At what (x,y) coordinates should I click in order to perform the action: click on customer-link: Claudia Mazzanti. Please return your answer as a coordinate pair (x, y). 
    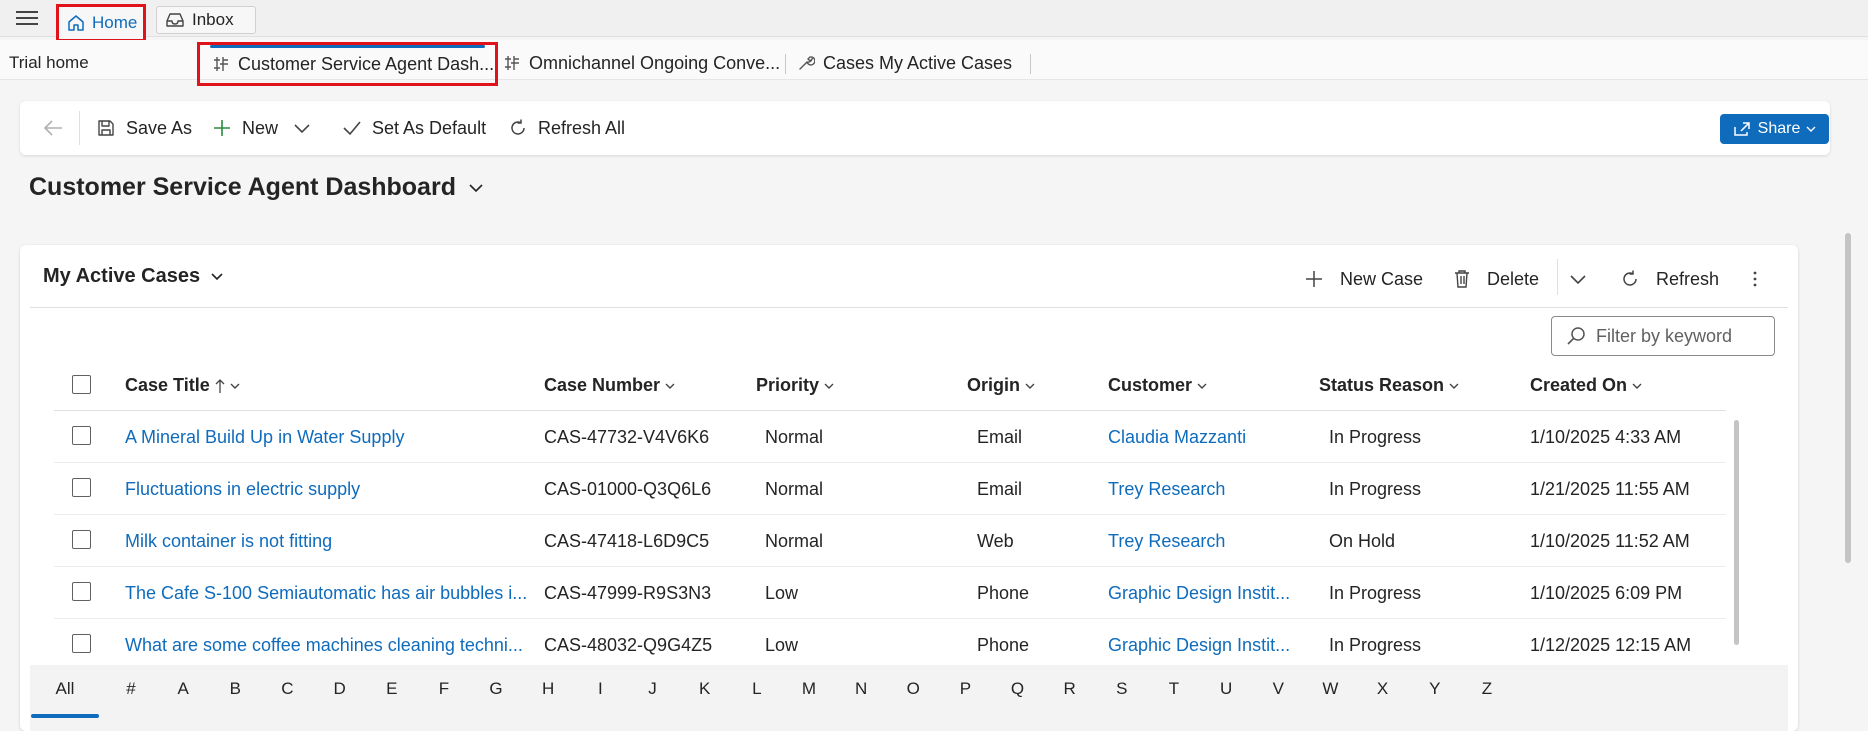
    Looking at the image, I should click on (1177, 437).